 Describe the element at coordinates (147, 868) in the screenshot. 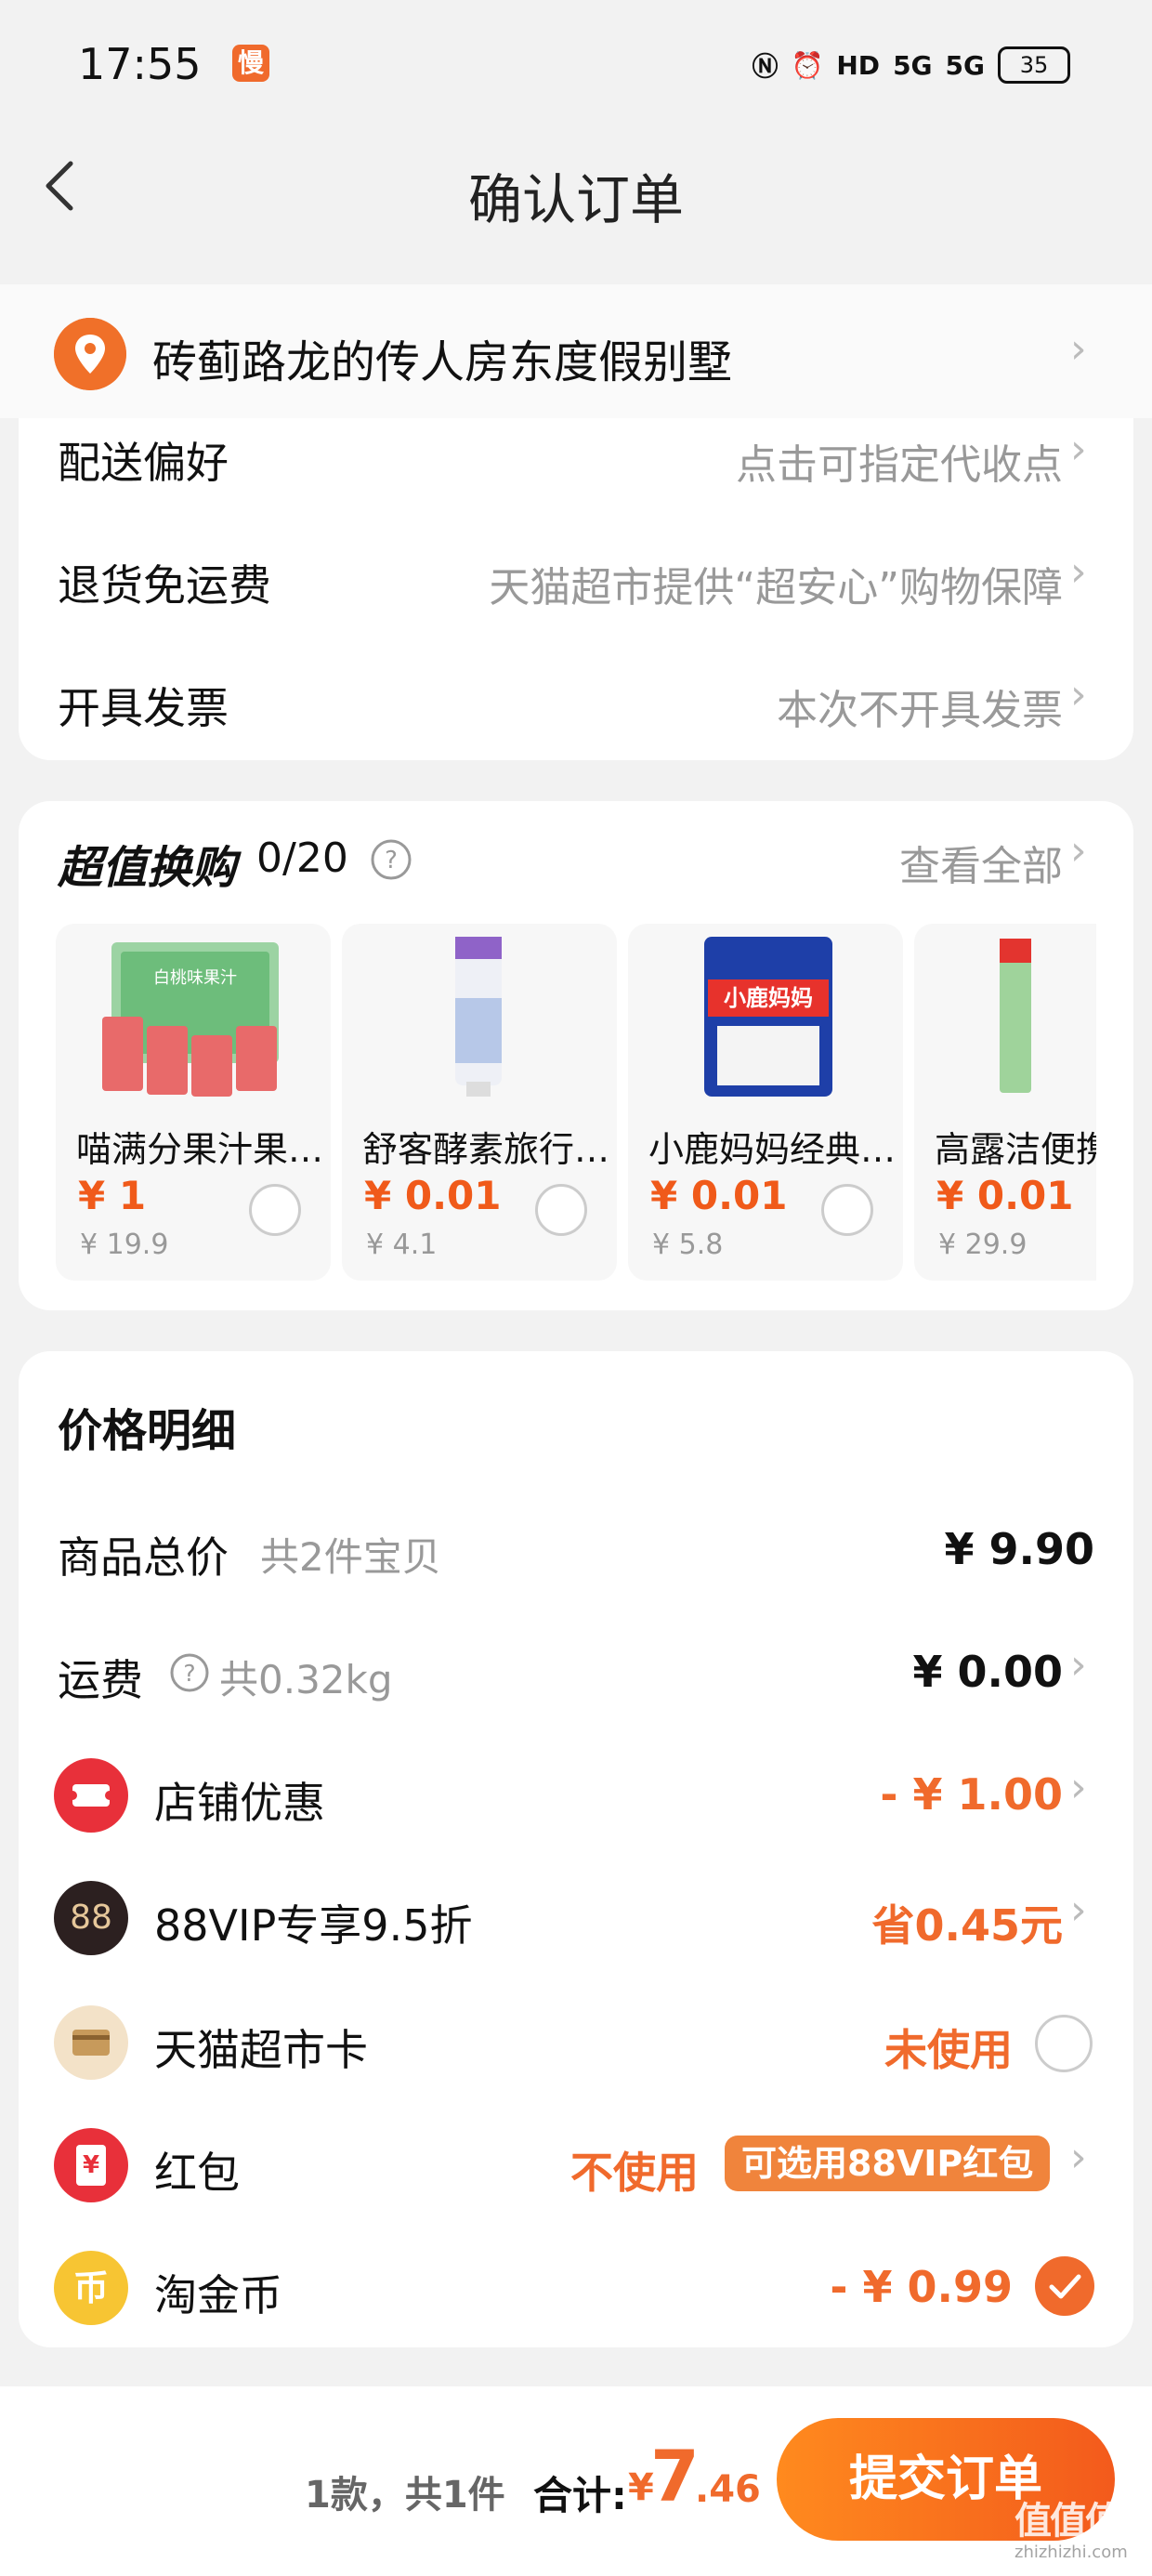

I see `exchange-title: 超值换购` at that location.